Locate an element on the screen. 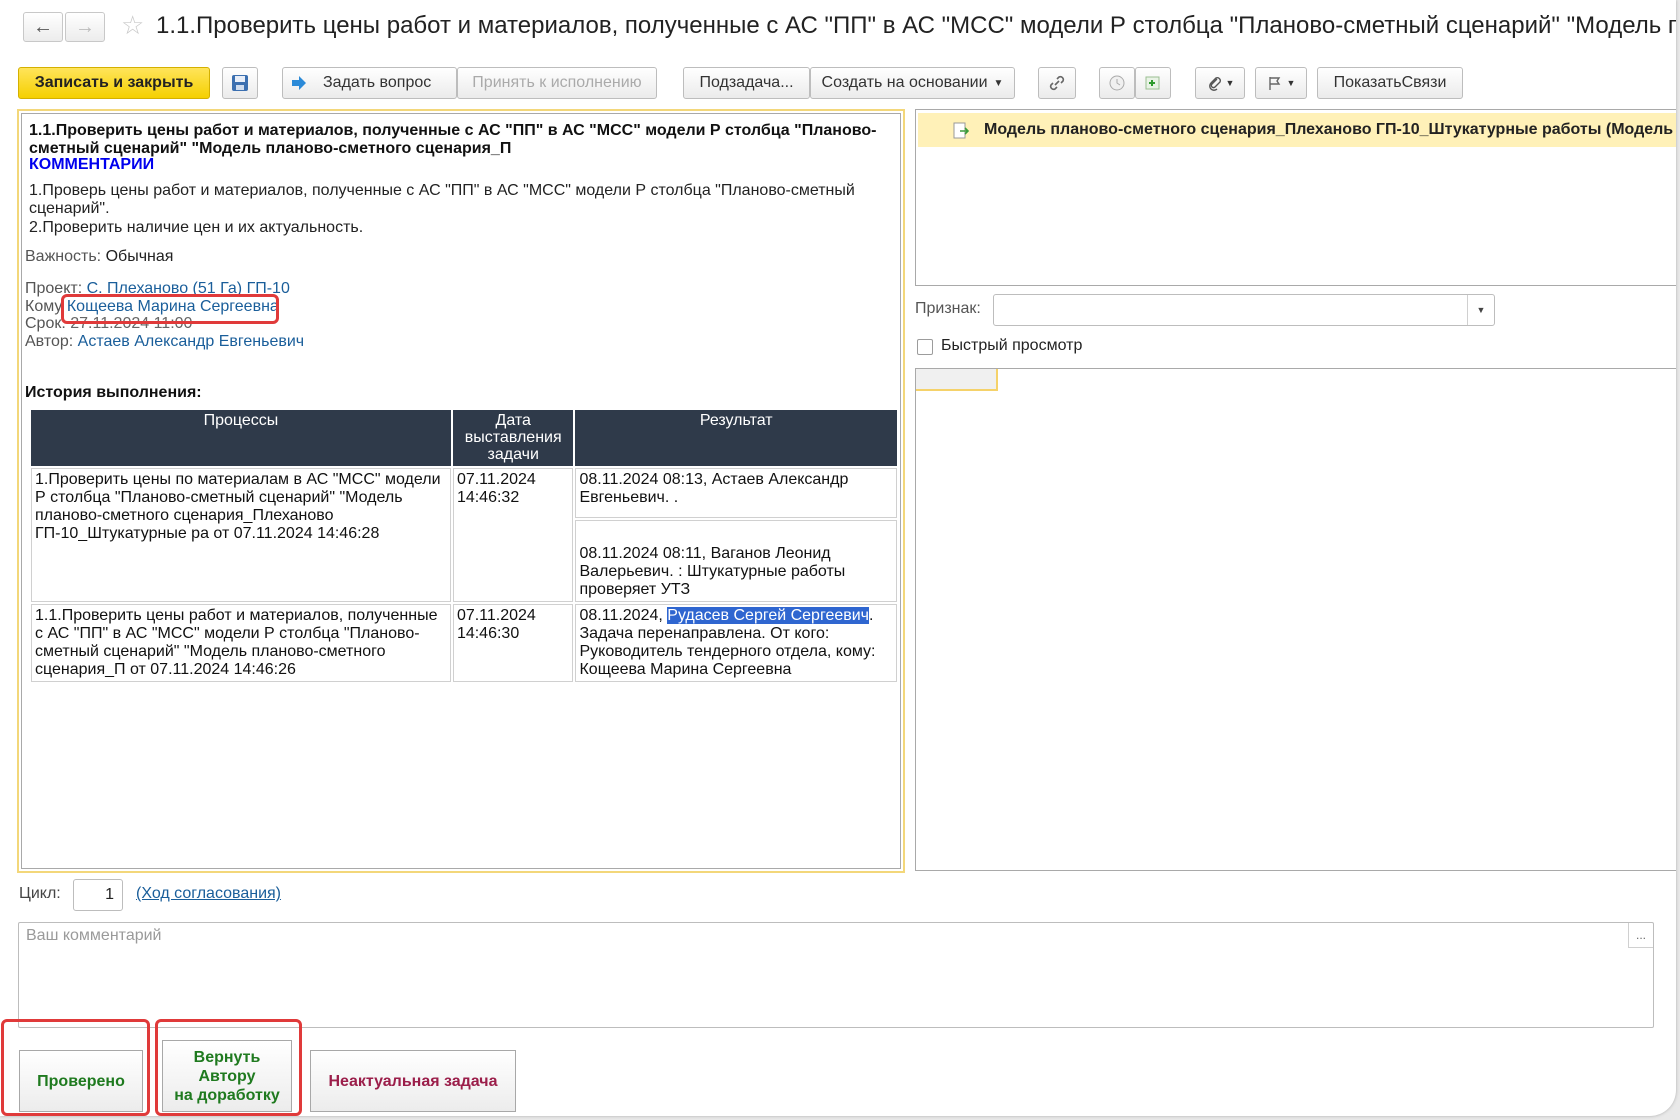 This screenshot has height=1120, width=1680. floppy-disk-icon is located at coordinates (240, 83).